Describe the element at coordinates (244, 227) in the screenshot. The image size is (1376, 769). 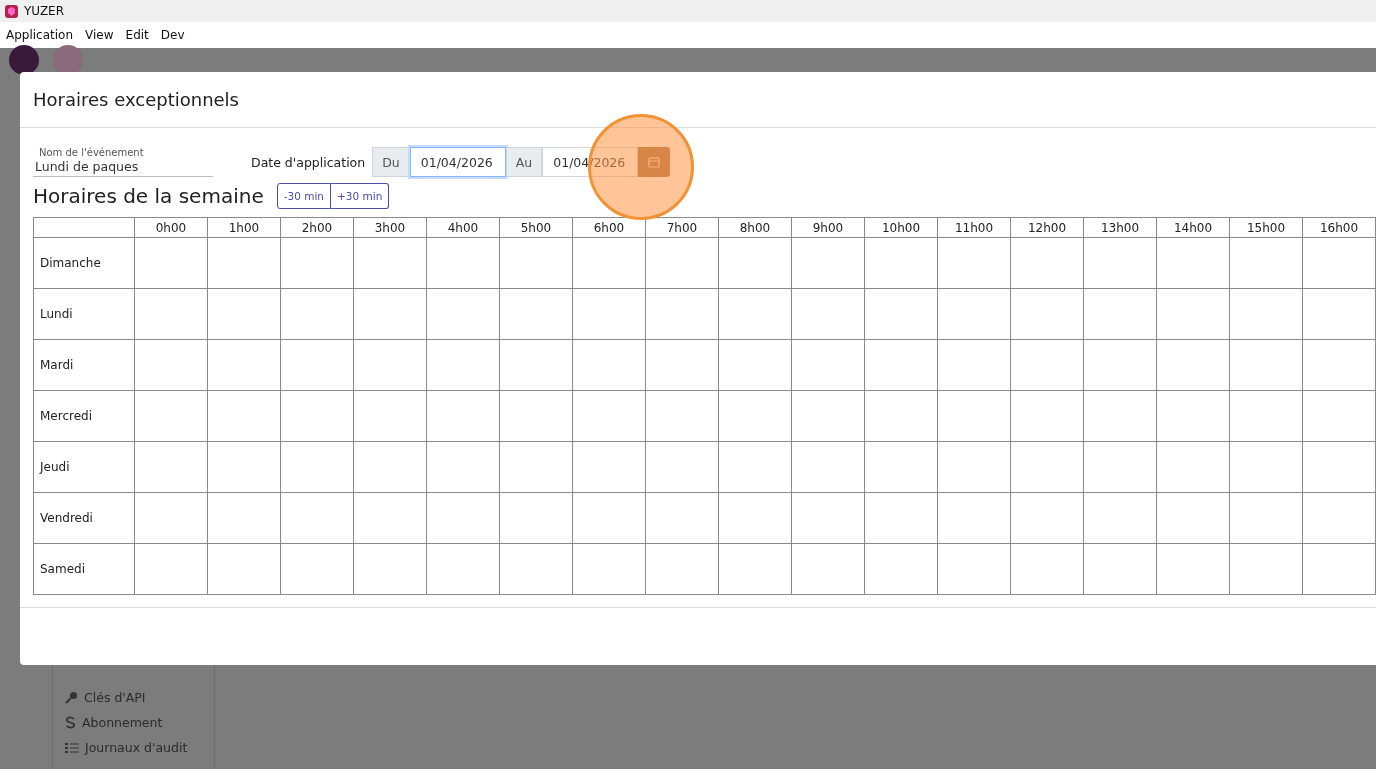
I see `hour-header: 1h00` at that location.